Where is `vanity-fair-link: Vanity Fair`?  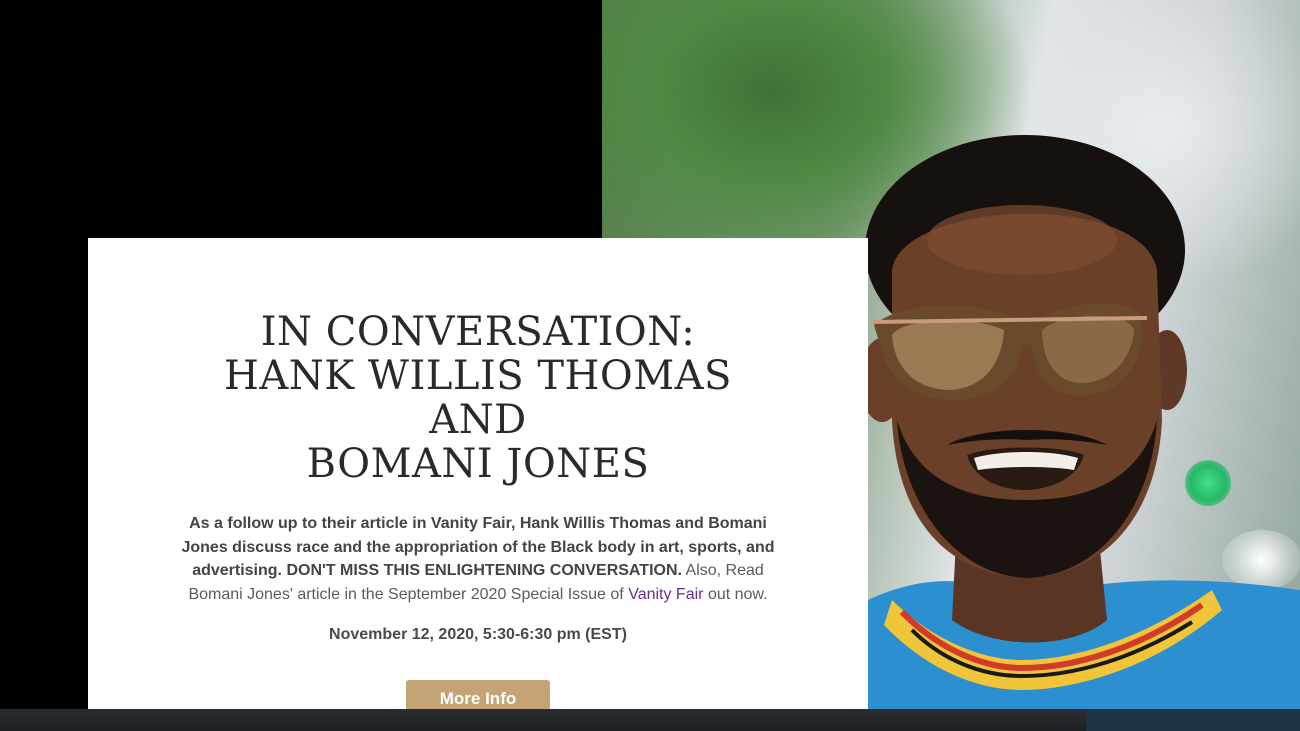
vanity-fair-link: Vanity Fair is located at coordinates (665, 594).